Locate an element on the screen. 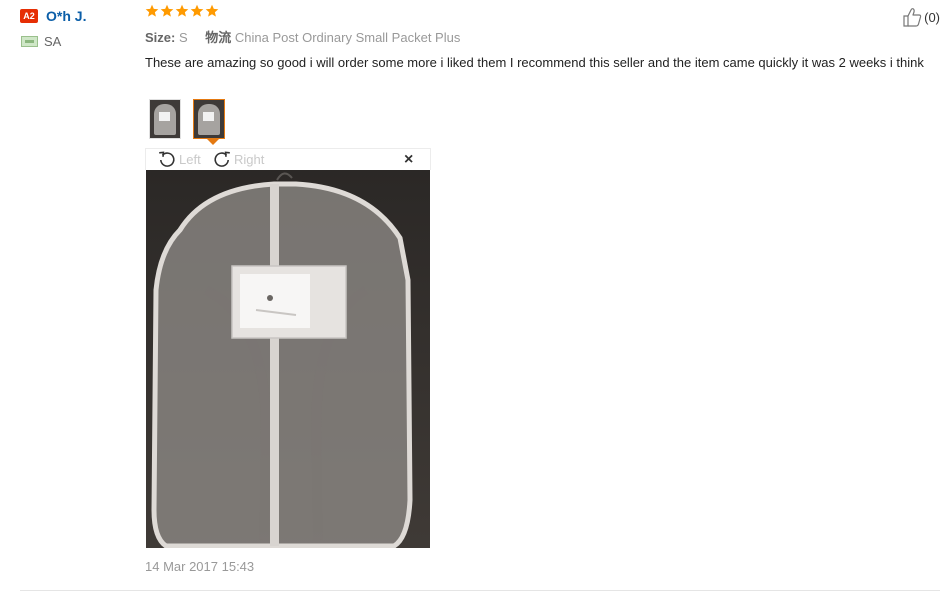  helpful-button: (0) is located at coordinates (920, 17).